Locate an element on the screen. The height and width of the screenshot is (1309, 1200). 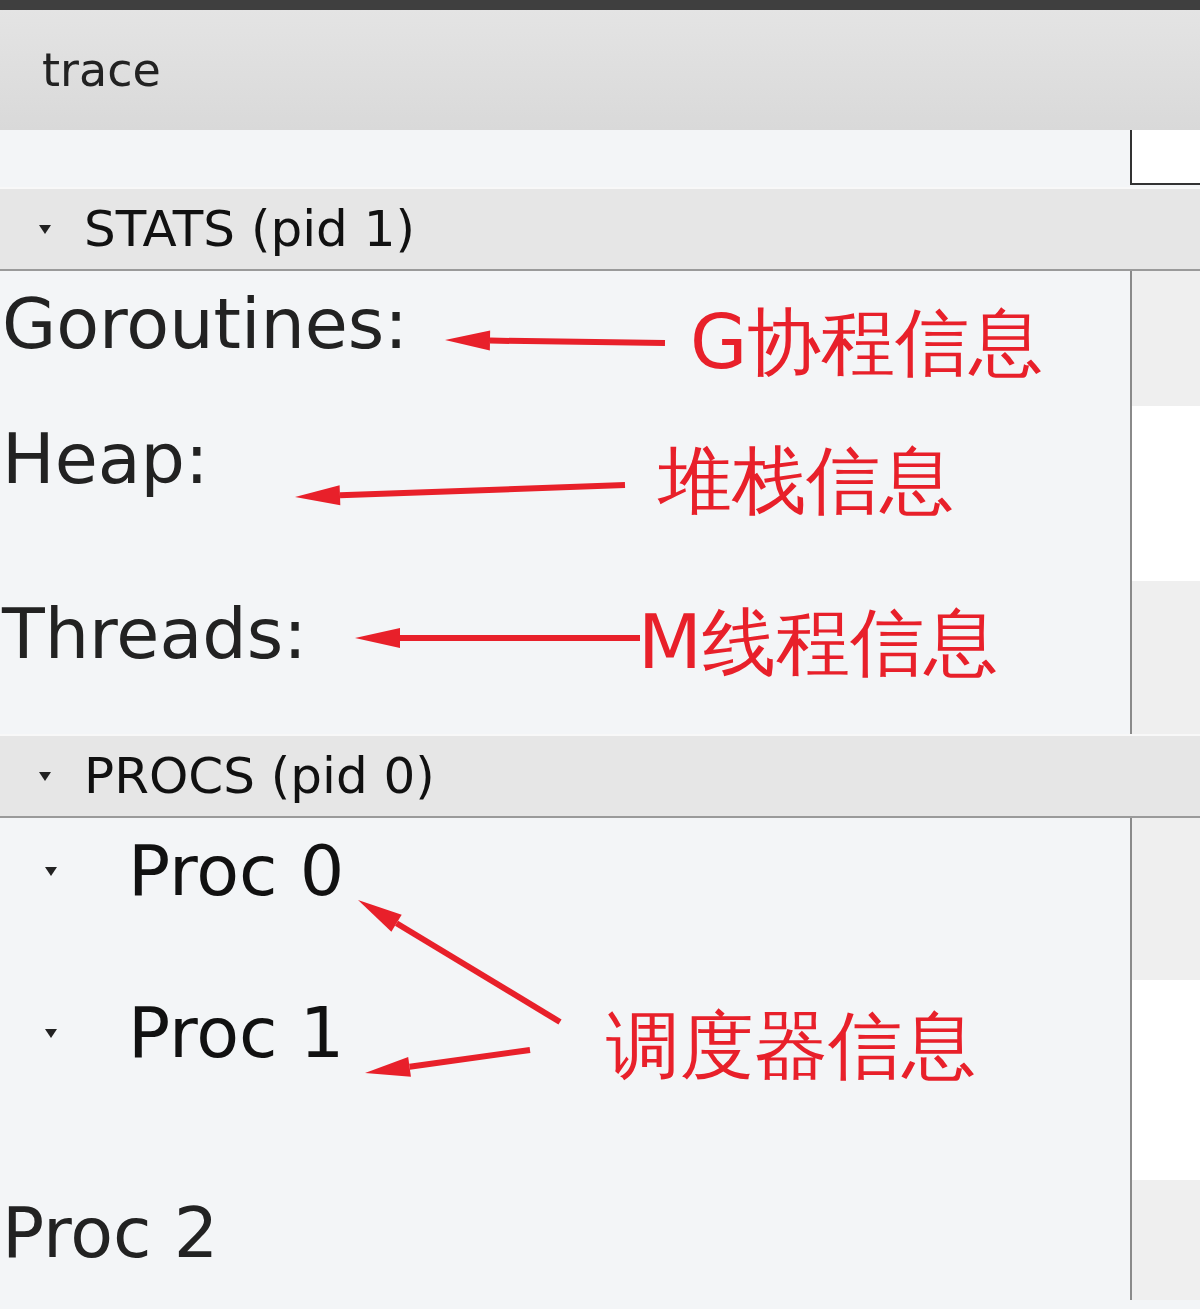
section-header: STATS (pid 1) is located at coordinates (600, 229).